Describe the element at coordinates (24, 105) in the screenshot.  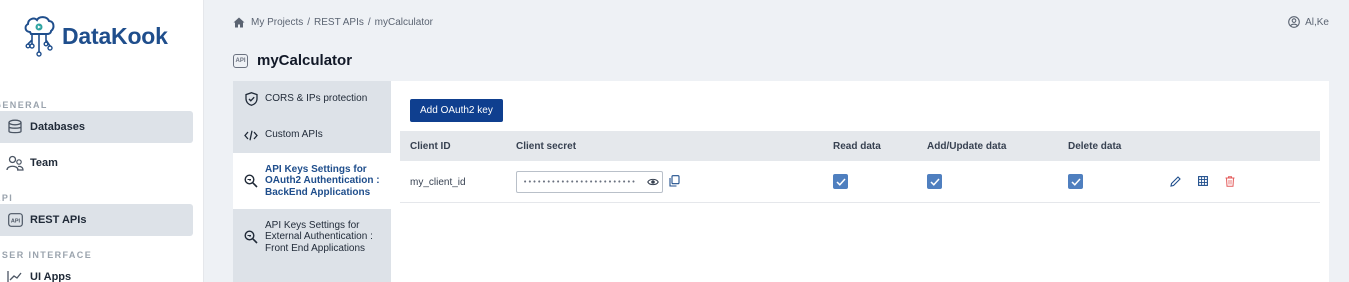
I see `section-label-general: GENERAL` at that location.